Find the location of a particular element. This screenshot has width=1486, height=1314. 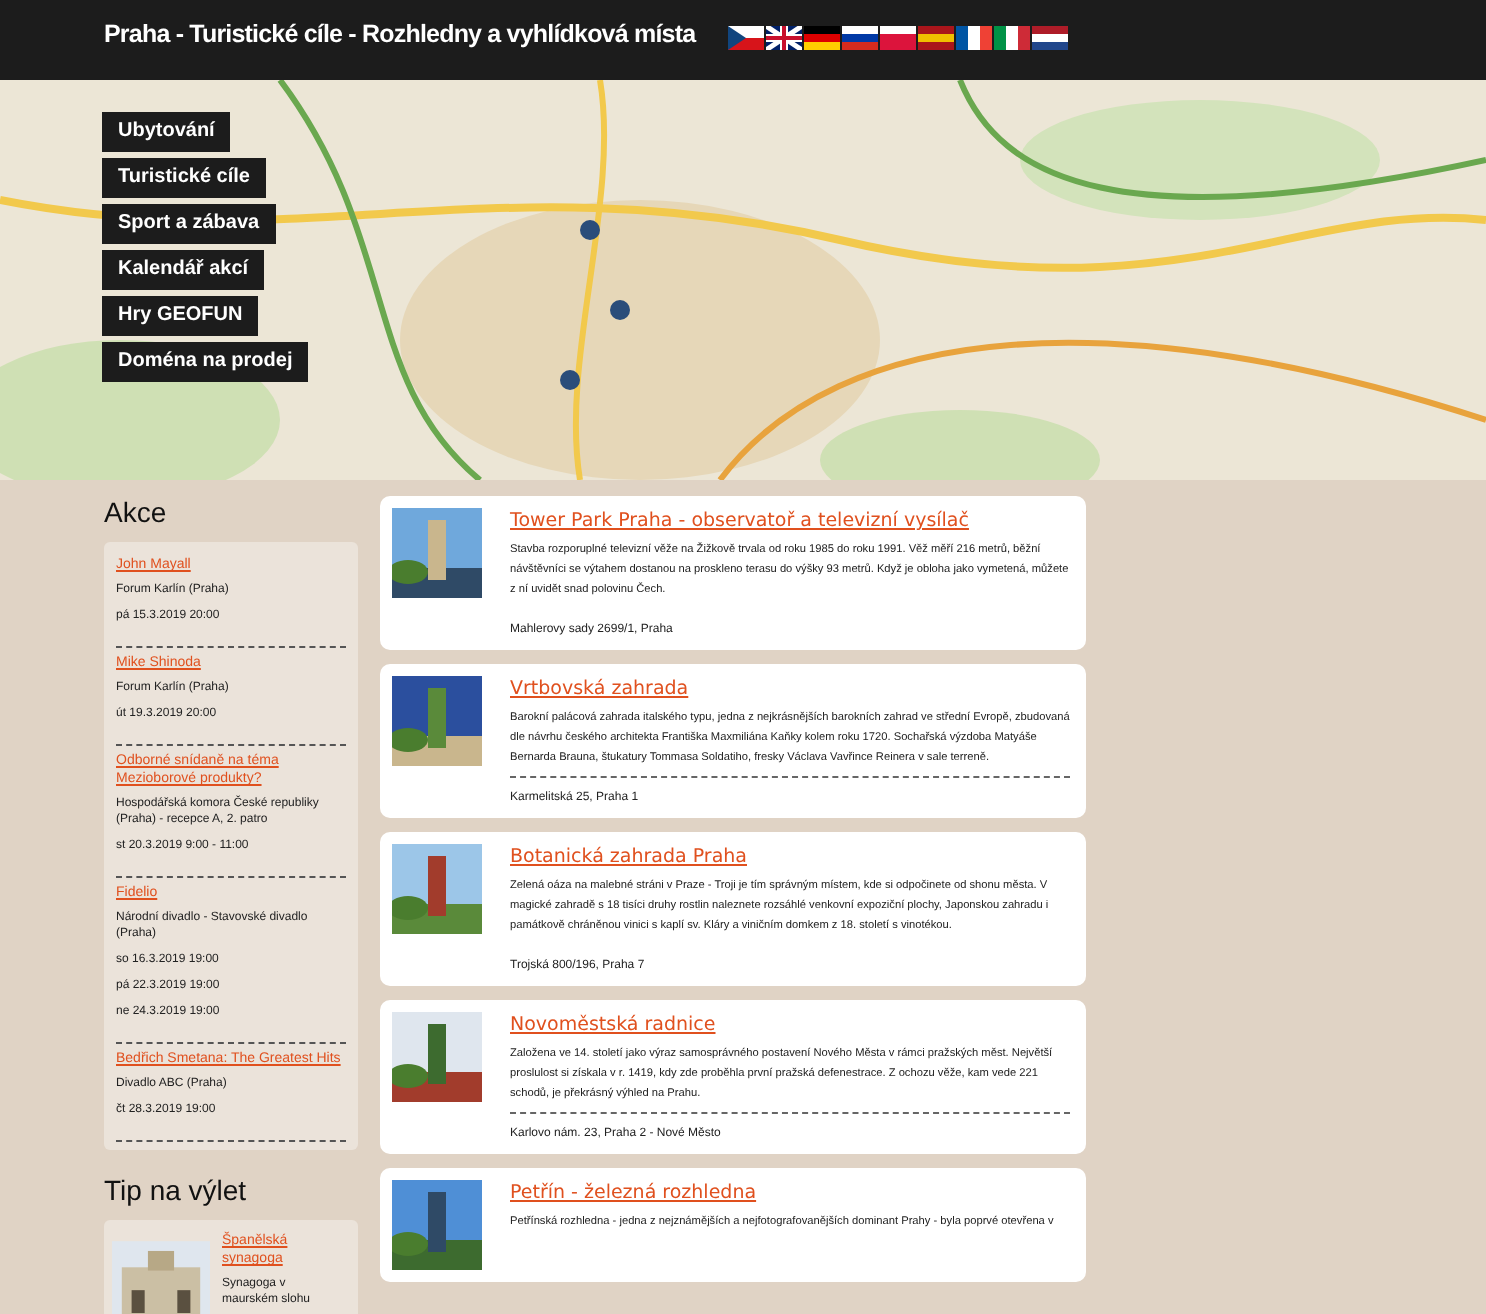

section-heading: Tip na výlet is located at coordinates (176, 1190).